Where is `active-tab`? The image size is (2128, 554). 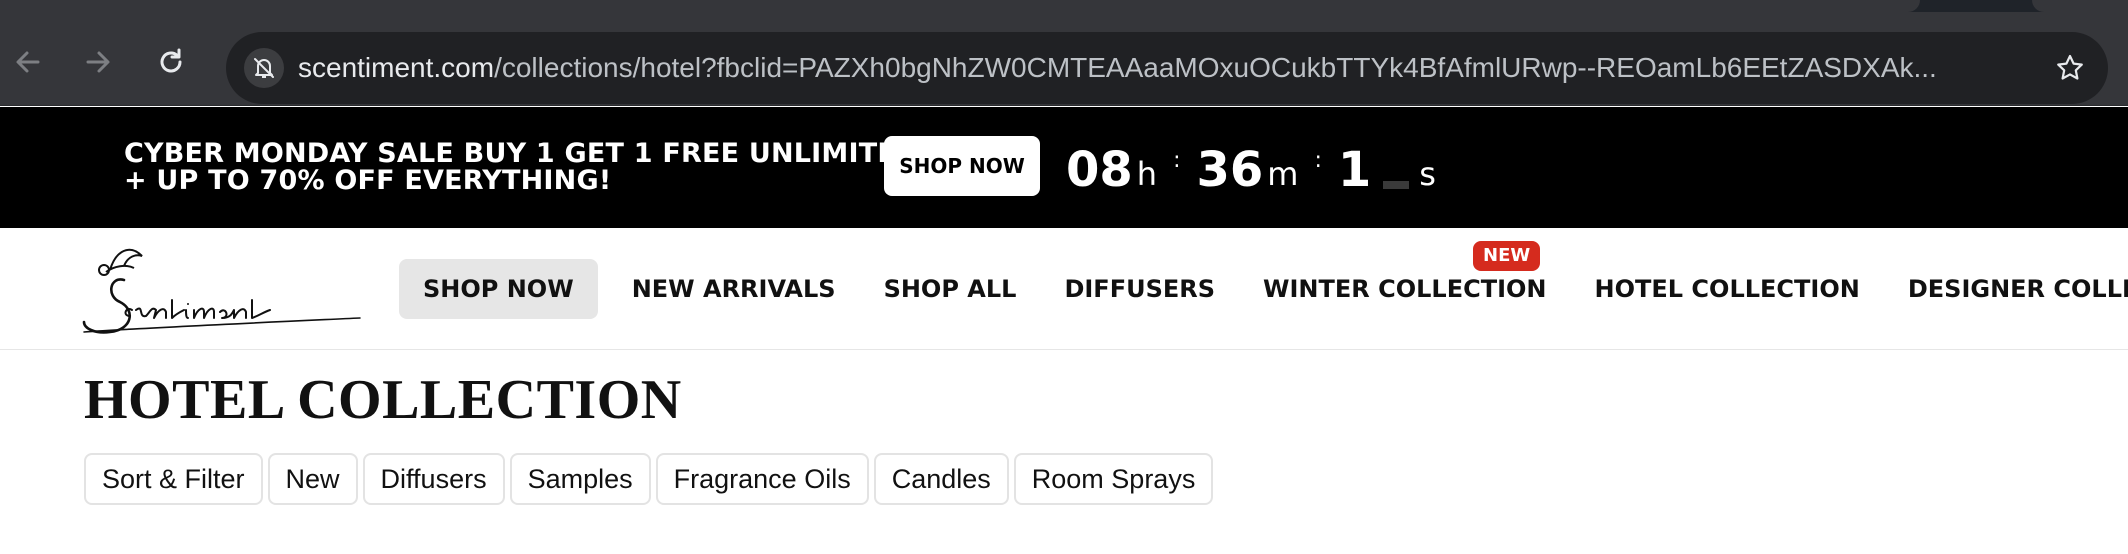 active-tab is located at coordinates (960, 6).